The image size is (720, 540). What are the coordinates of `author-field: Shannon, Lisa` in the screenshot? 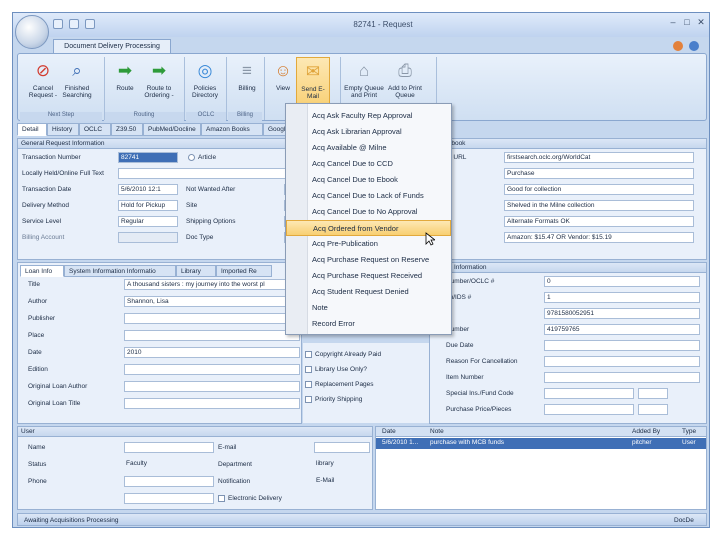 It's located at (212, 301).